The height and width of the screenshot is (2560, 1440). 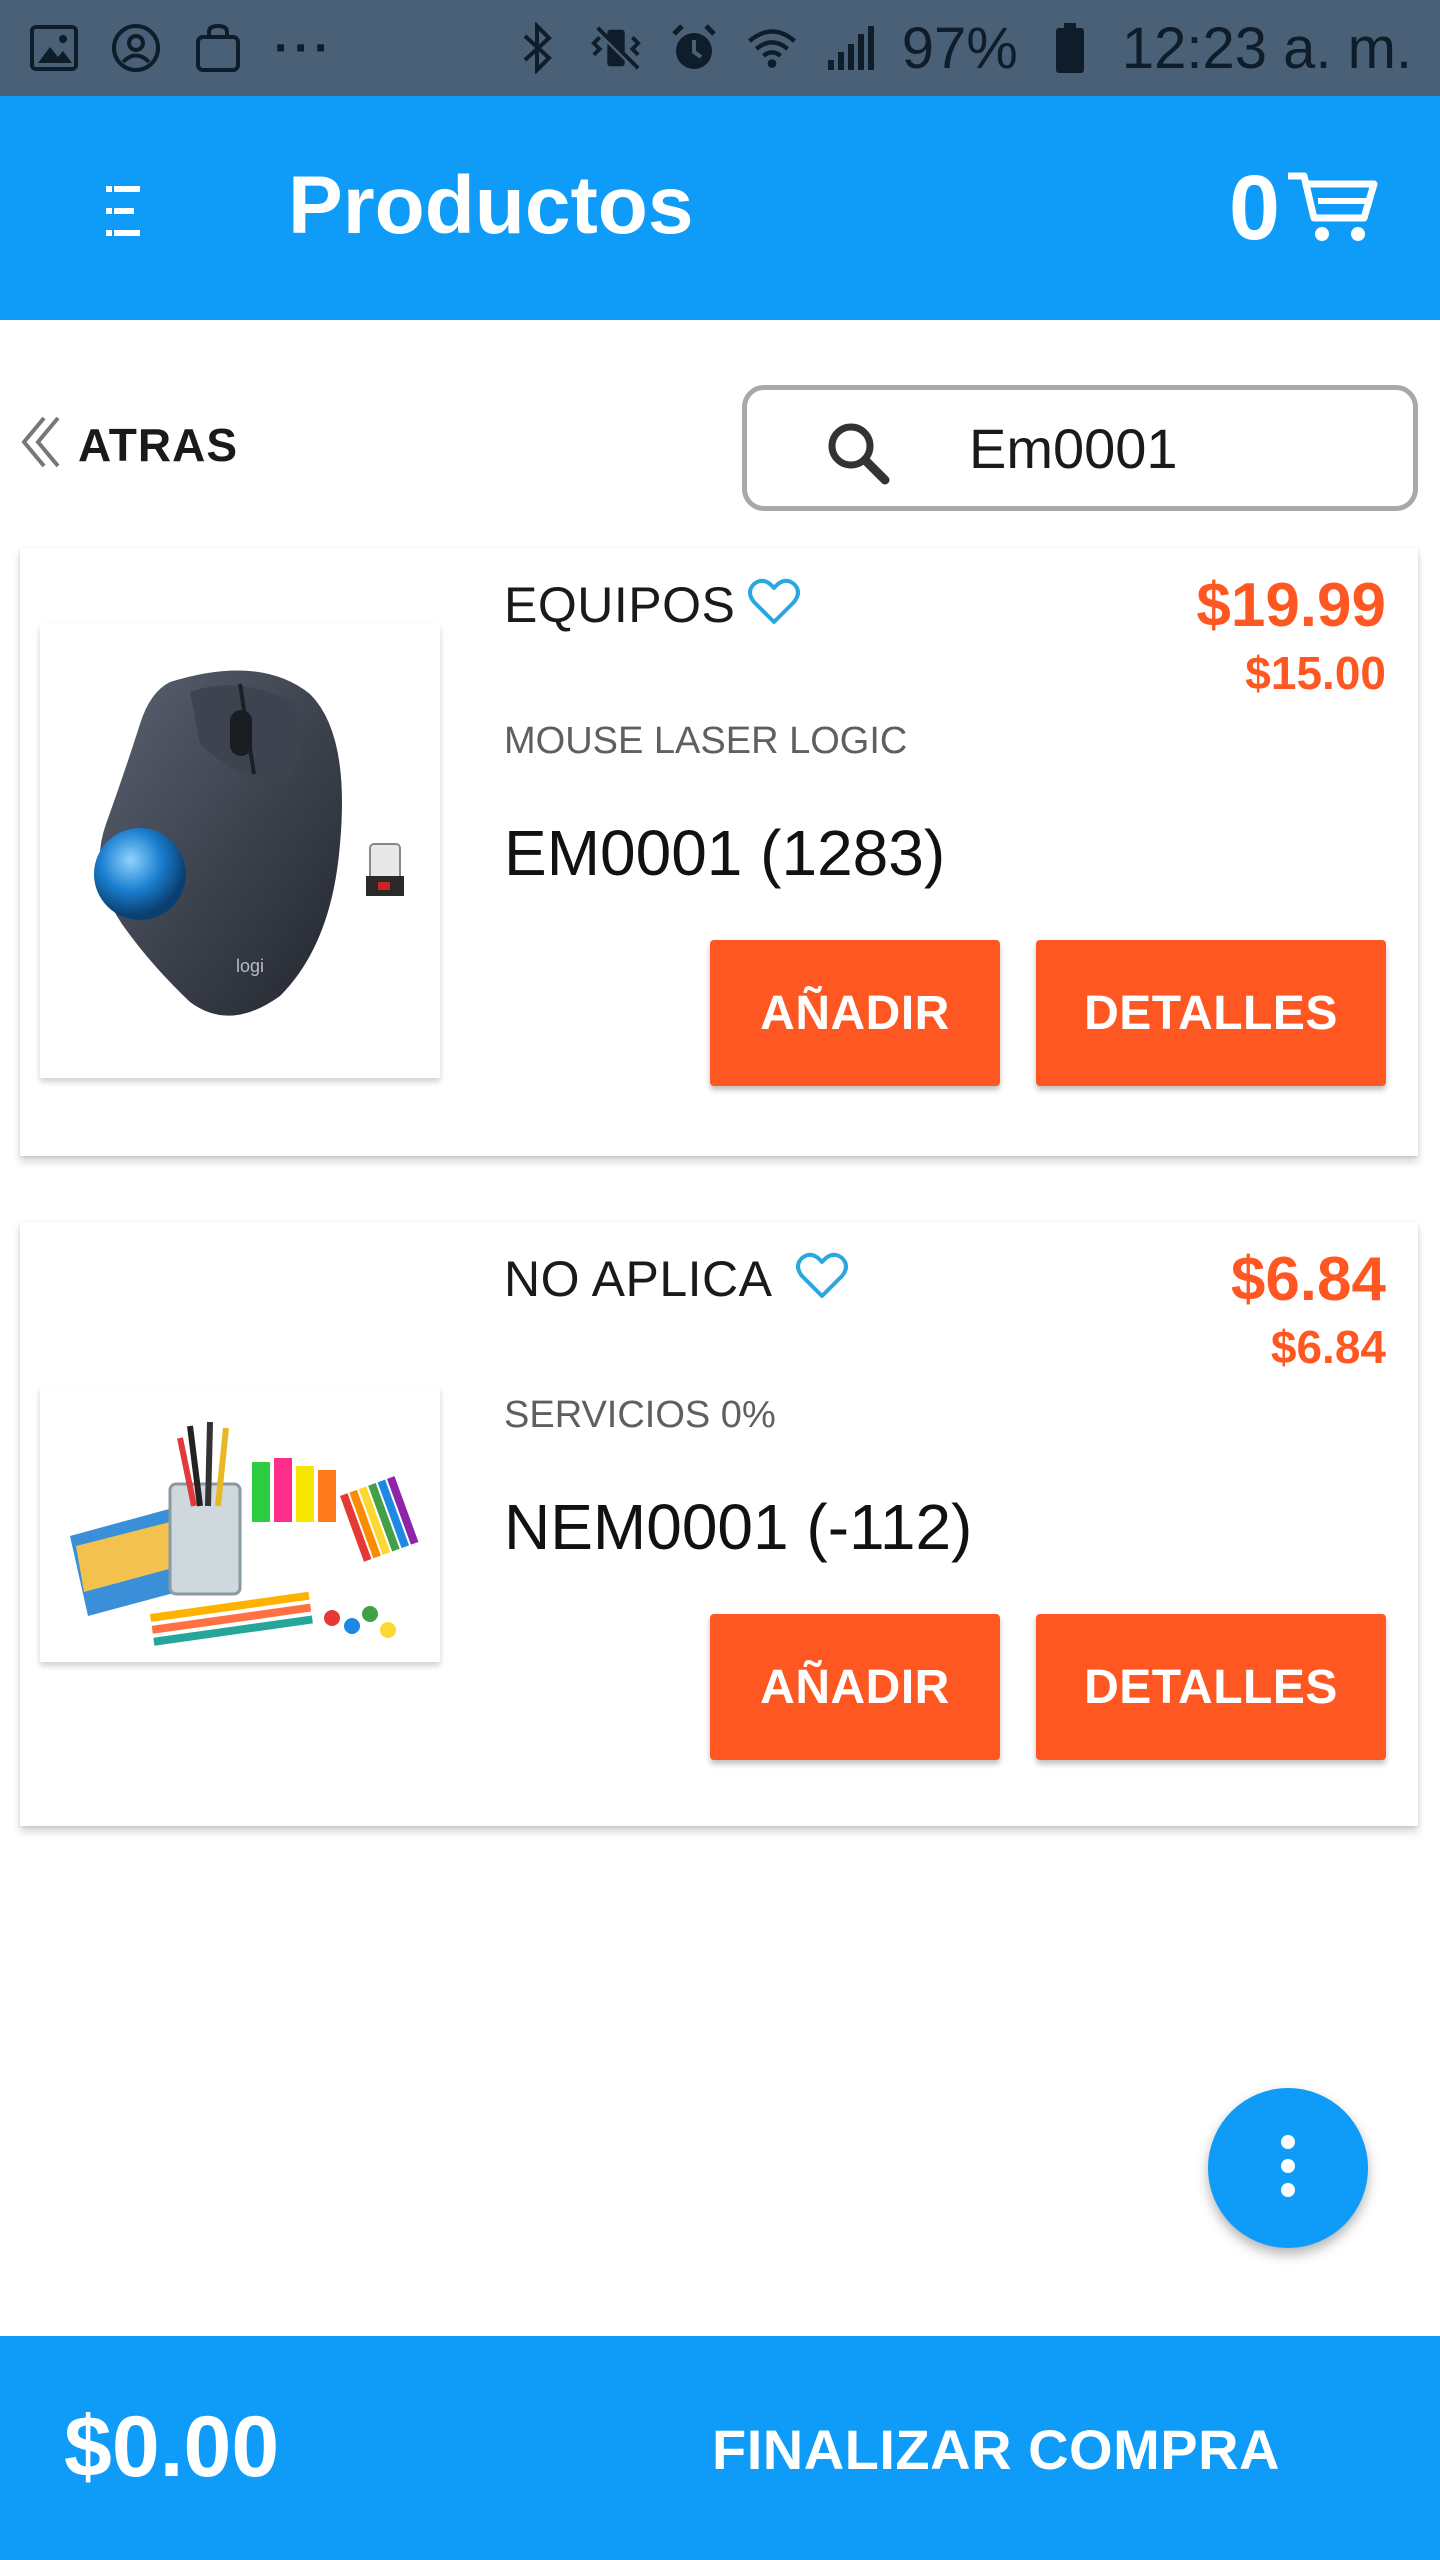 What do you see at coordinates (41, 444) in the screenshot?
I see `chevron-left-icon` at bounding box center [41, 444].